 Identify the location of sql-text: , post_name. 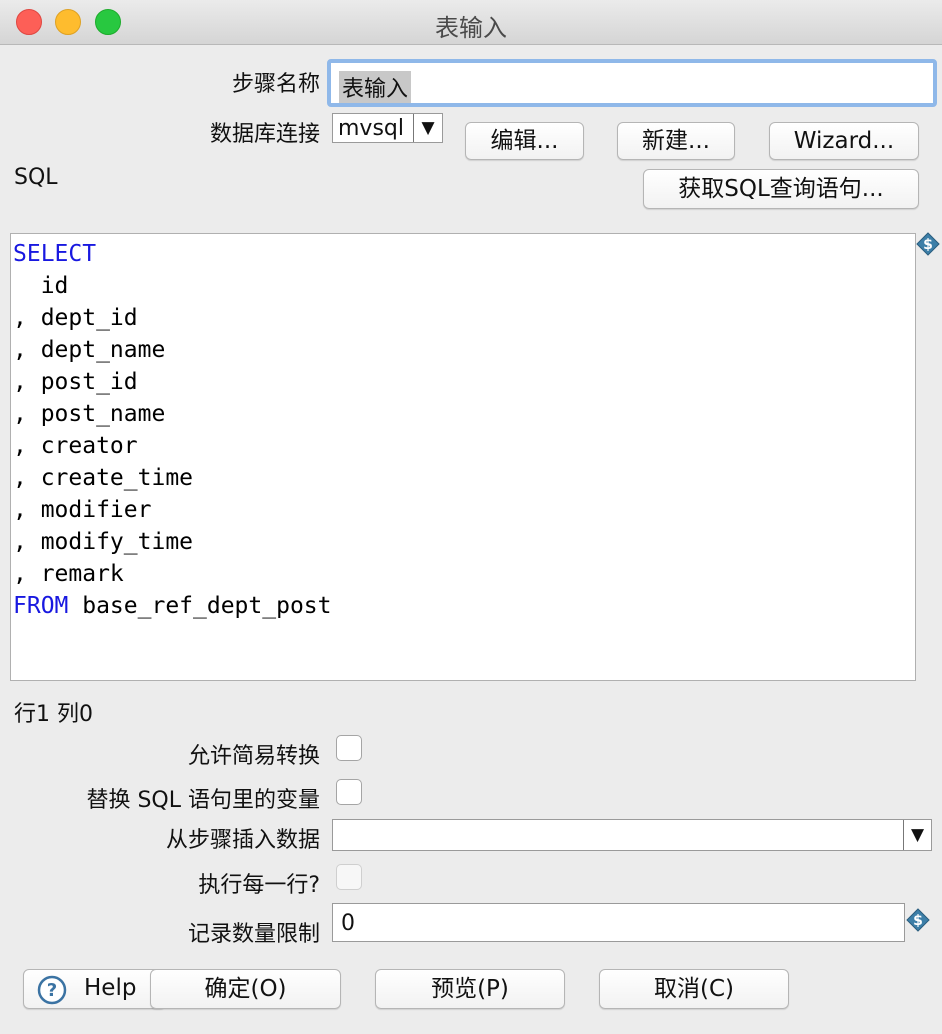
(89, 414).